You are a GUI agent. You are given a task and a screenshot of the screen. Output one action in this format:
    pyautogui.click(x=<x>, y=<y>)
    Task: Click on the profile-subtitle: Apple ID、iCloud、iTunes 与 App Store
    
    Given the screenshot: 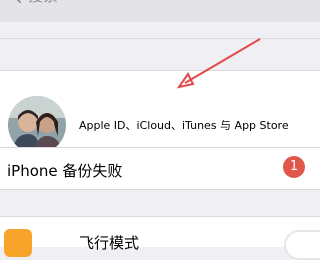 What is the action you would take?
    pyautogui.click(x=184, y=125)
    